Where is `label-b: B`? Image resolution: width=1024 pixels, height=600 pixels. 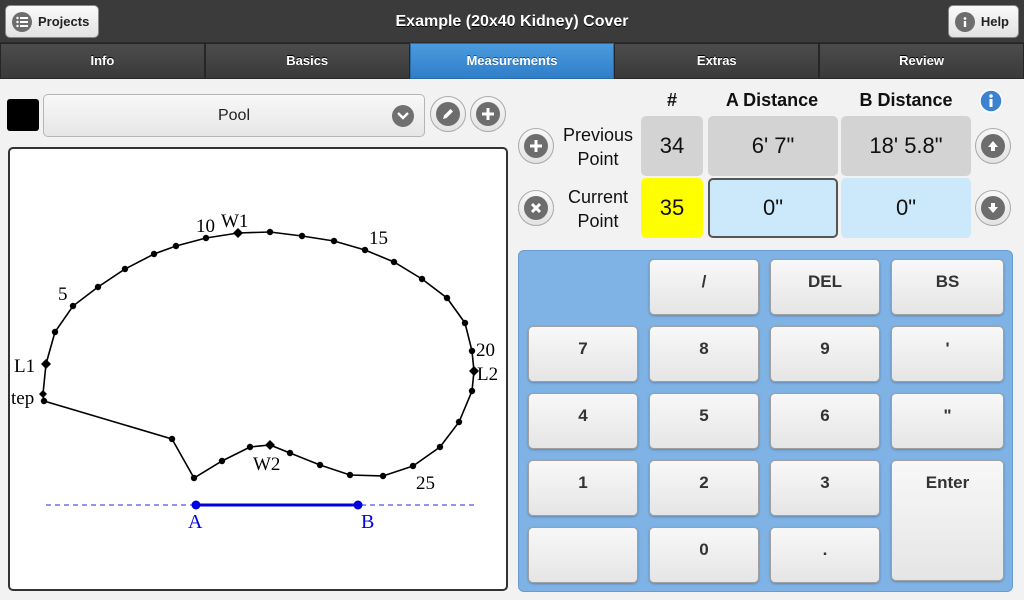 label-b: B is located at coordinates (367, 522).